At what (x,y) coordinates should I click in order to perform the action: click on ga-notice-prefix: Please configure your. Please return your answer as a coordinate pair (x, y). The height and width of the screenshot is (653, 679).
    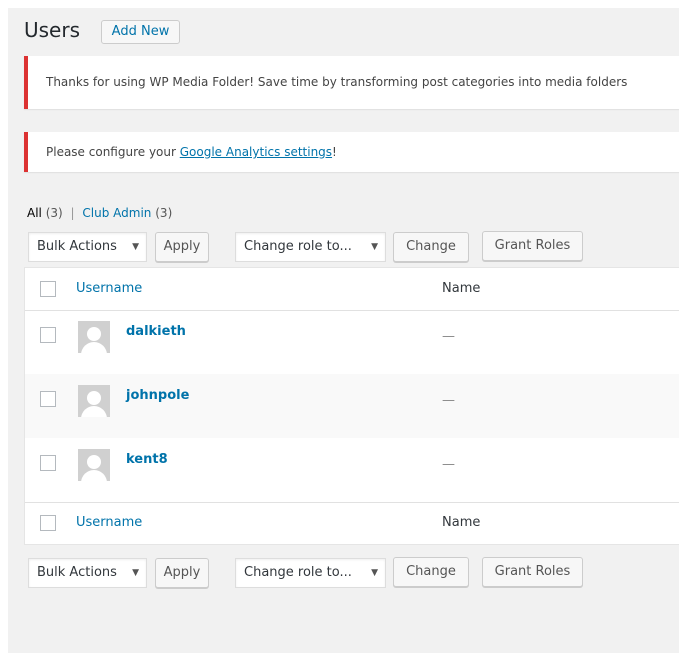
    Looking at the image, I should click on (113, 152).